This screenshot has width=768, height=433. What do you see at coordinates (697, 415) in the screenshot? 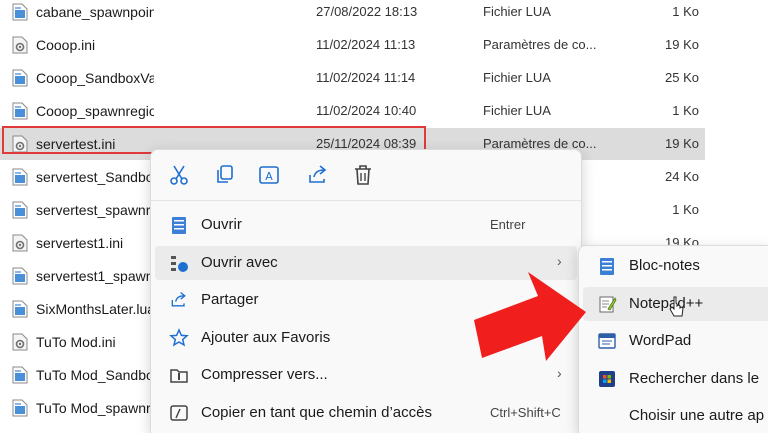
I see `submenu-item-label: Choisir une autre ap` at bounding box center [697, 415].